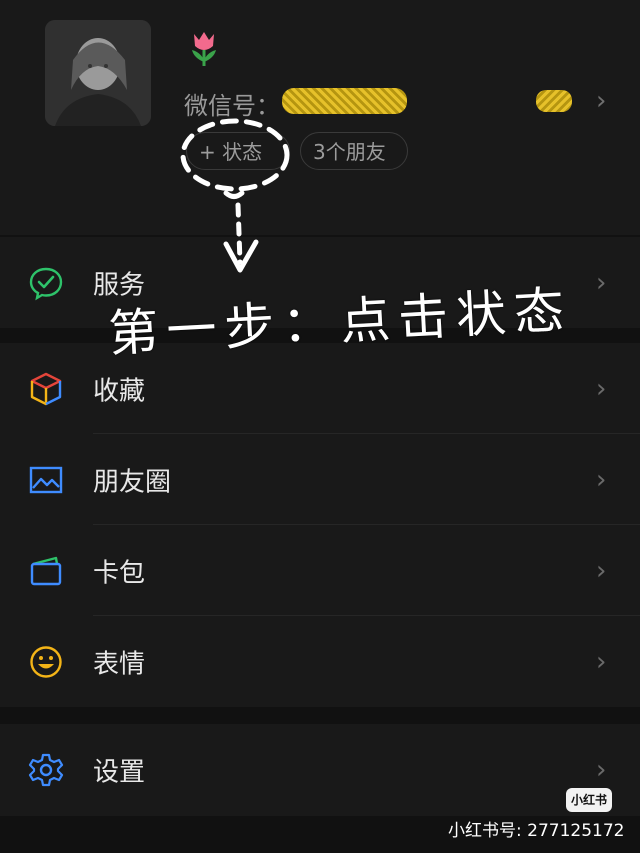 The height and width of the screenshot is (853, 640). I want to click on menu-label-favorites: 收藏, so click(119, 391).